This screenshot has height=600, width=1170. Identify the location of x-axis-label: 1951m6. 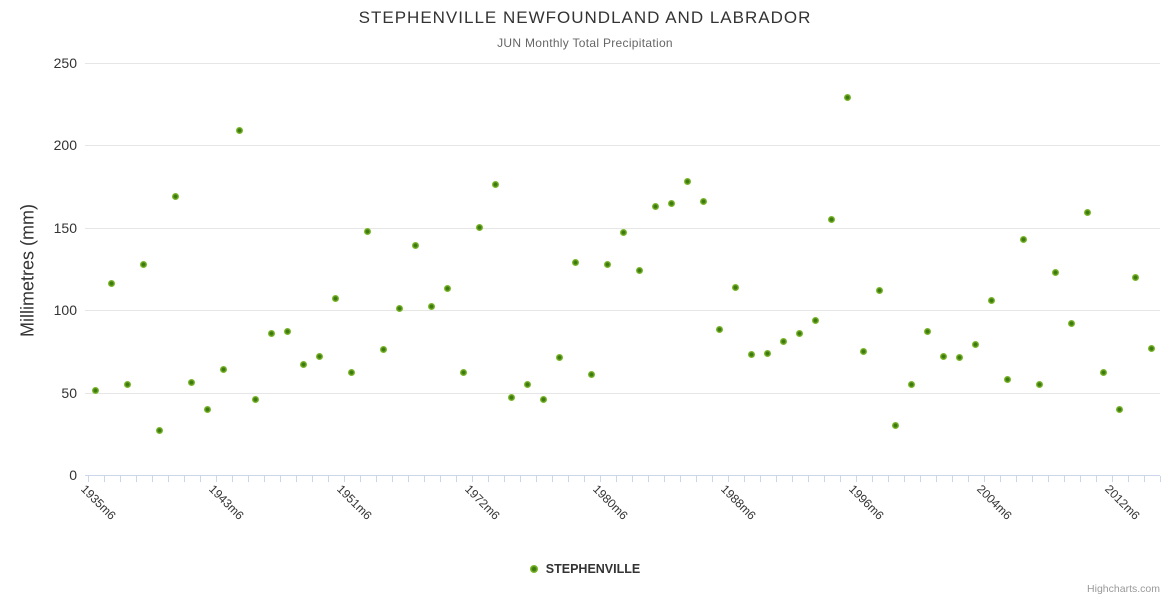
(354, 502).